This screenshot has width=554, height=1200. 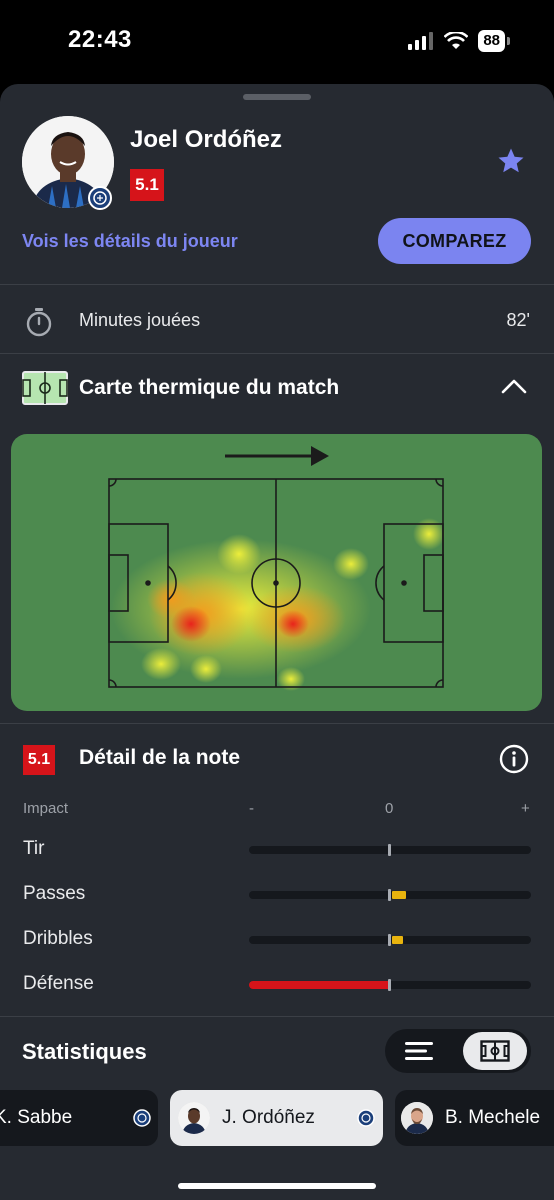 I want to click on player-chip-name: K. Sabbe, so click(x=36, y=1117).